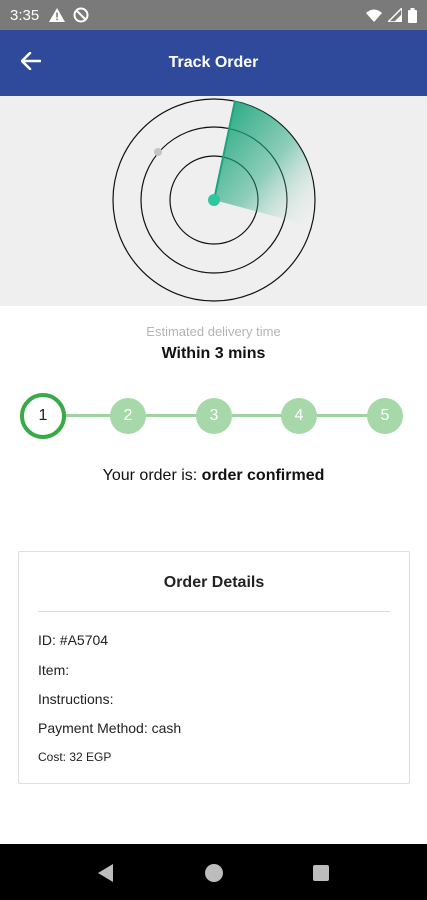  I want to click on estimated-delivery-value: Within 3 mins, so click(213, 353).